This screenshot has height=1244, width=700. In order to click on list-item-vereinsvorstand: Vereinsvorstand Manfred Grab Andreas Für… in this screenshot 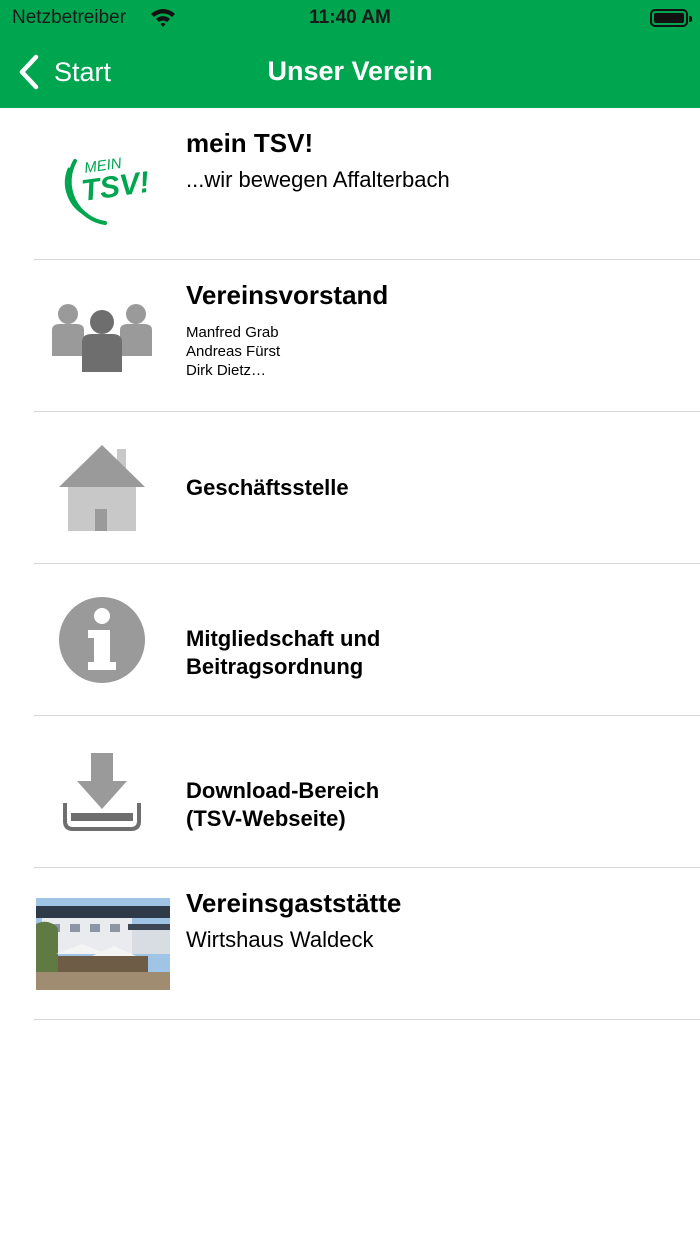, I will do `click(367, 336)`.